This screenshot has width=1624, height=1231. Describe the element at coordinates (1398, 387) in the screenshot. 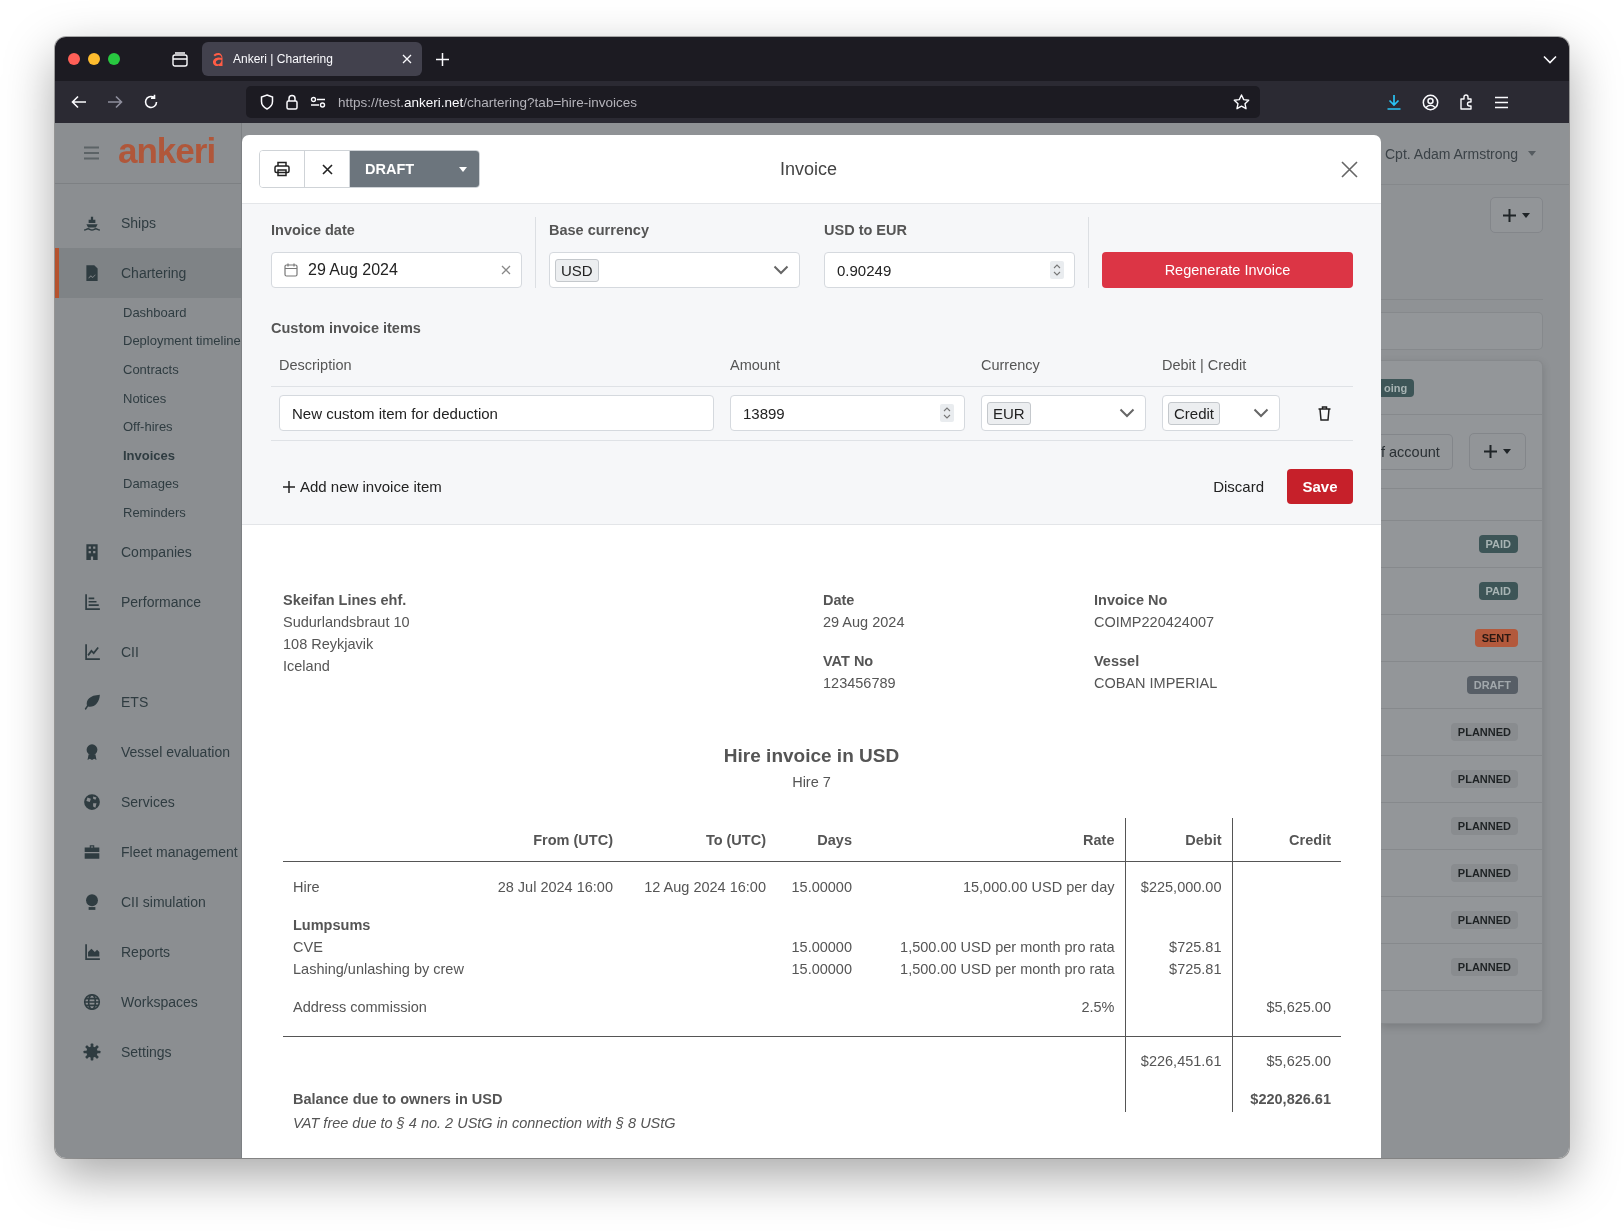

I see `status-badge: oing` at that location.